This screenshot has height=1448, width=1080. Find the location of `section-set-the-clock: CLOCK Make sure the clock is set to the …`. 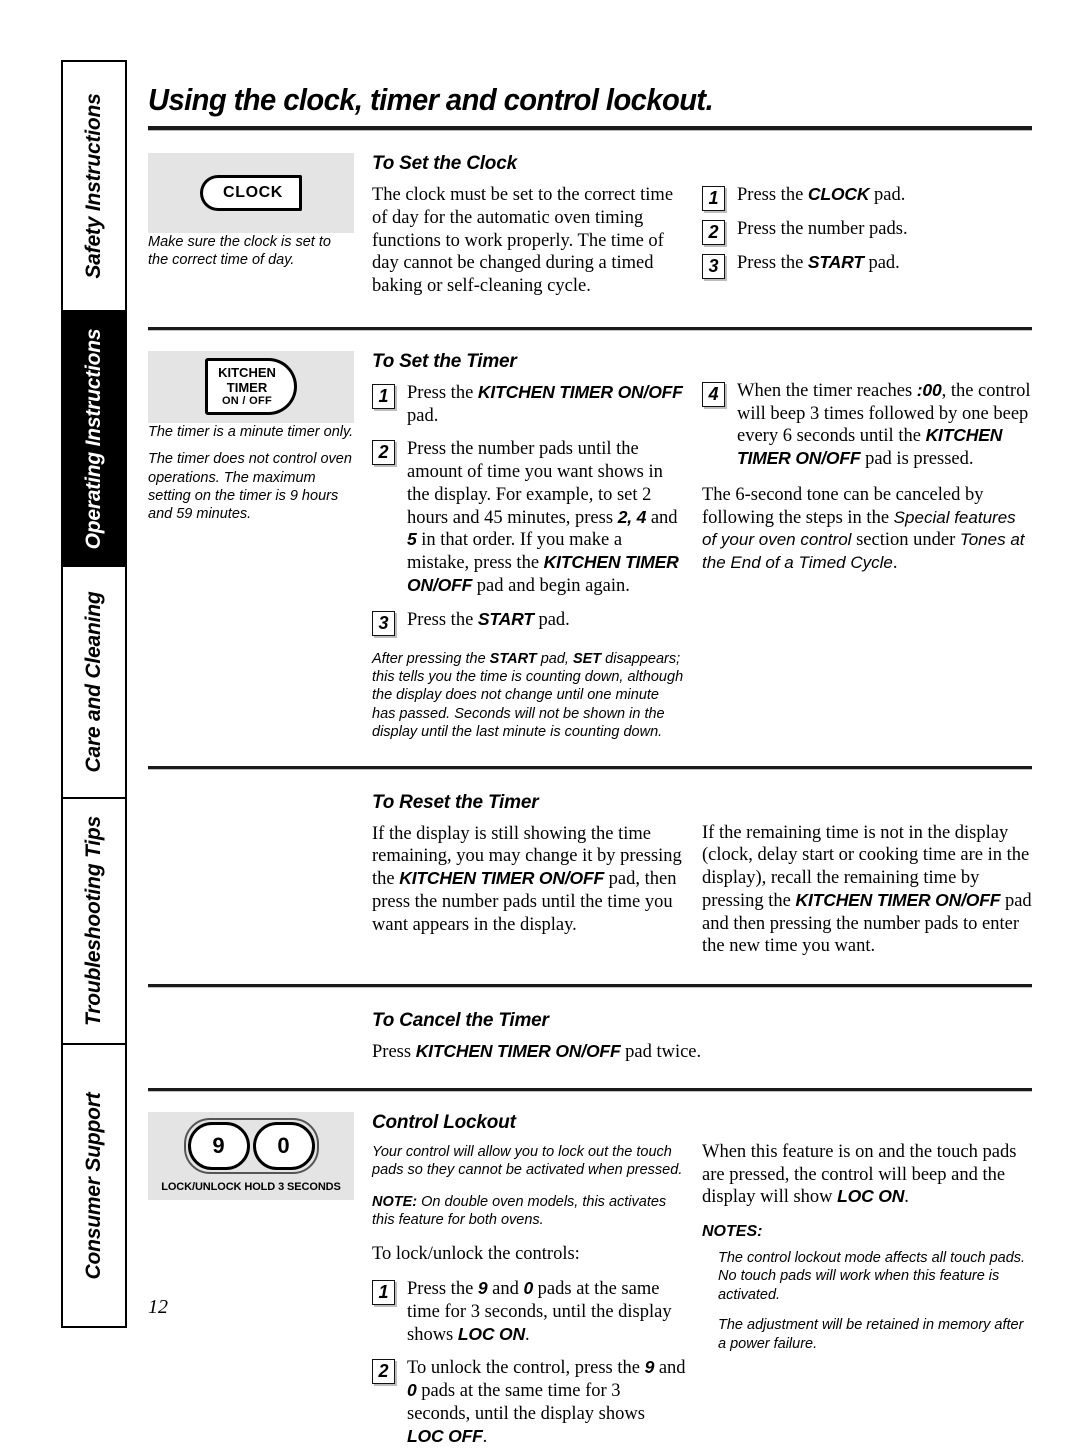

section-set-the-clock: CLOCK Make sure the clock is set to the … is located at coordinates (590, 225).